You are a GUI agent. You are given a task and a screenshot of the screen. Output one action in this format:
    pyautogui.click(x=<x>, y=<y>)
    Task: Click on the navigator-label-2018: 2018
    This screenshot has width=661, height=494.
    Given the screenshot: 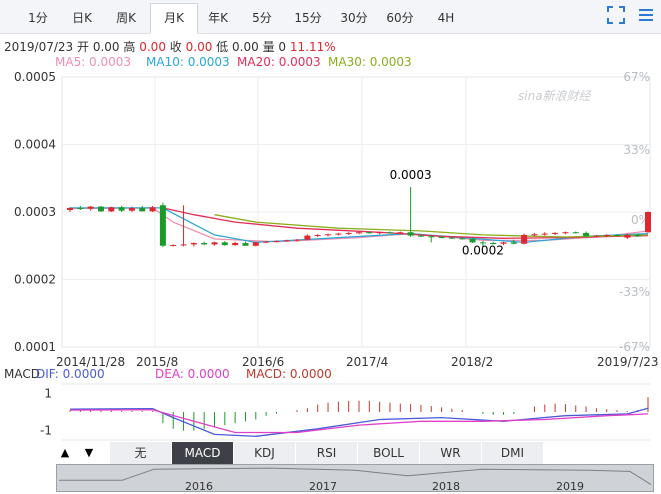 What is the action you would take?
    pyautogui.click(x=446, y=486)
    